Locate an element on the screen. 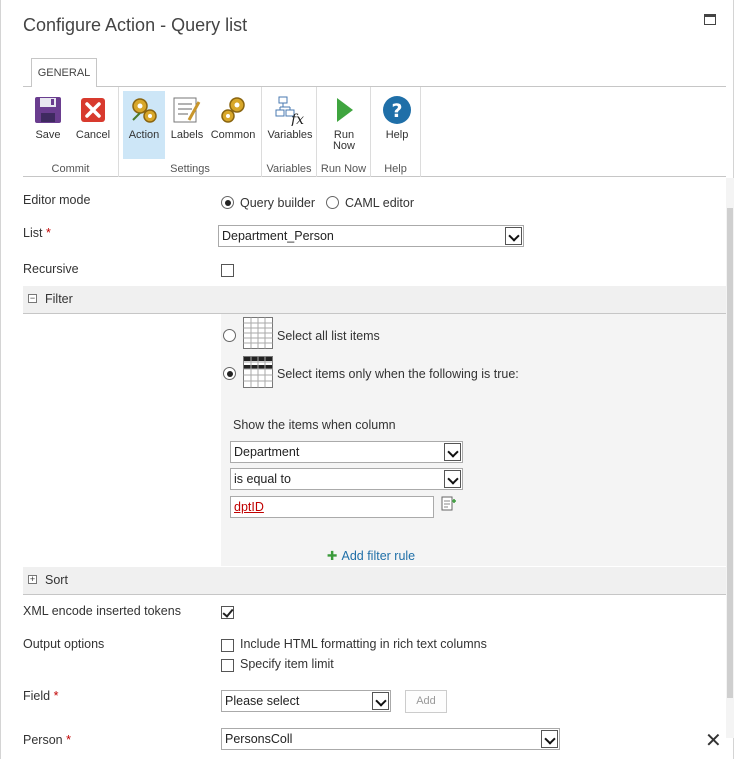  field-label-text: Field is located at coordinates (37, 696).